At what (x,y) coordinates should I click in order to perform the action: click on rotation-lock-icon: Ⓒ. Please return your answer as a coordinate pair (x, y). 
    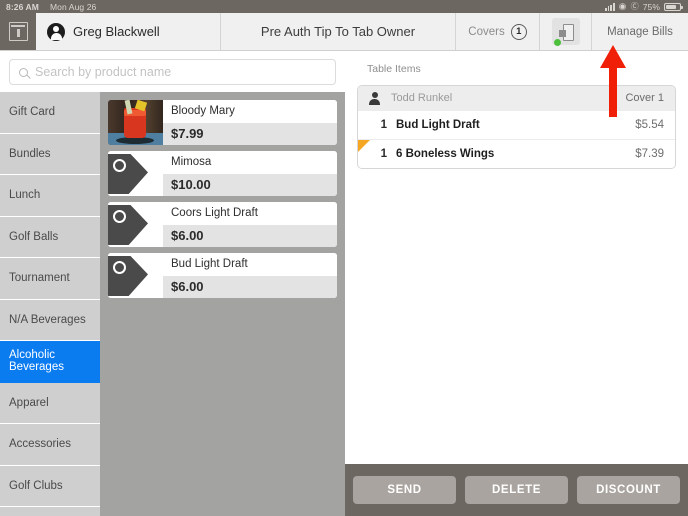
    Looking at the image, I should click on (634, 6).